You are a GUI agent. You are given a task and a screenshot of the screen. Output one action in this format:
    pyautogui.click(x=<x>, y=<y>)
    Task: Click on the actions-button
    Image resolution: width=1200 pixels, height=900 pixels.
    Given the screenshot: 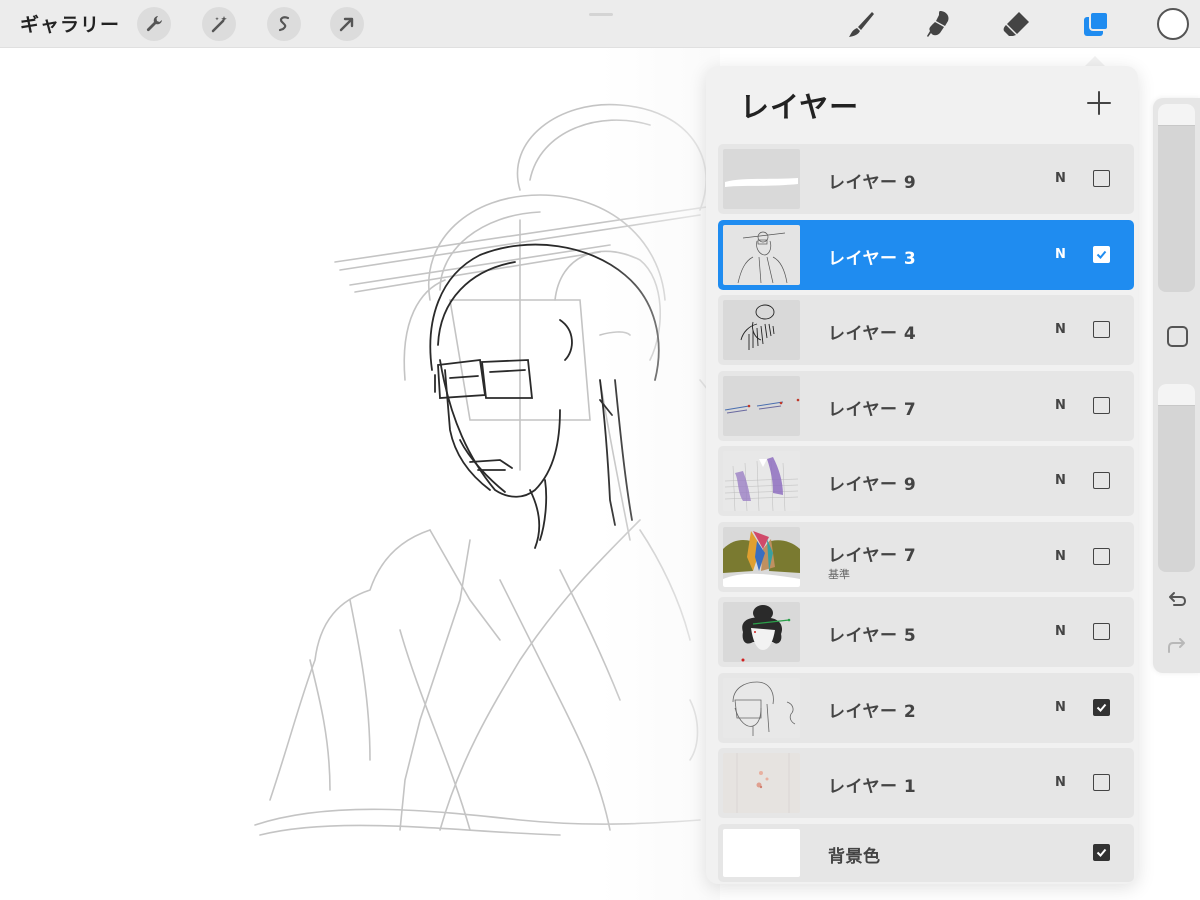 What is the action you would take?
    pyautogui.click(x=154, y=24)
    